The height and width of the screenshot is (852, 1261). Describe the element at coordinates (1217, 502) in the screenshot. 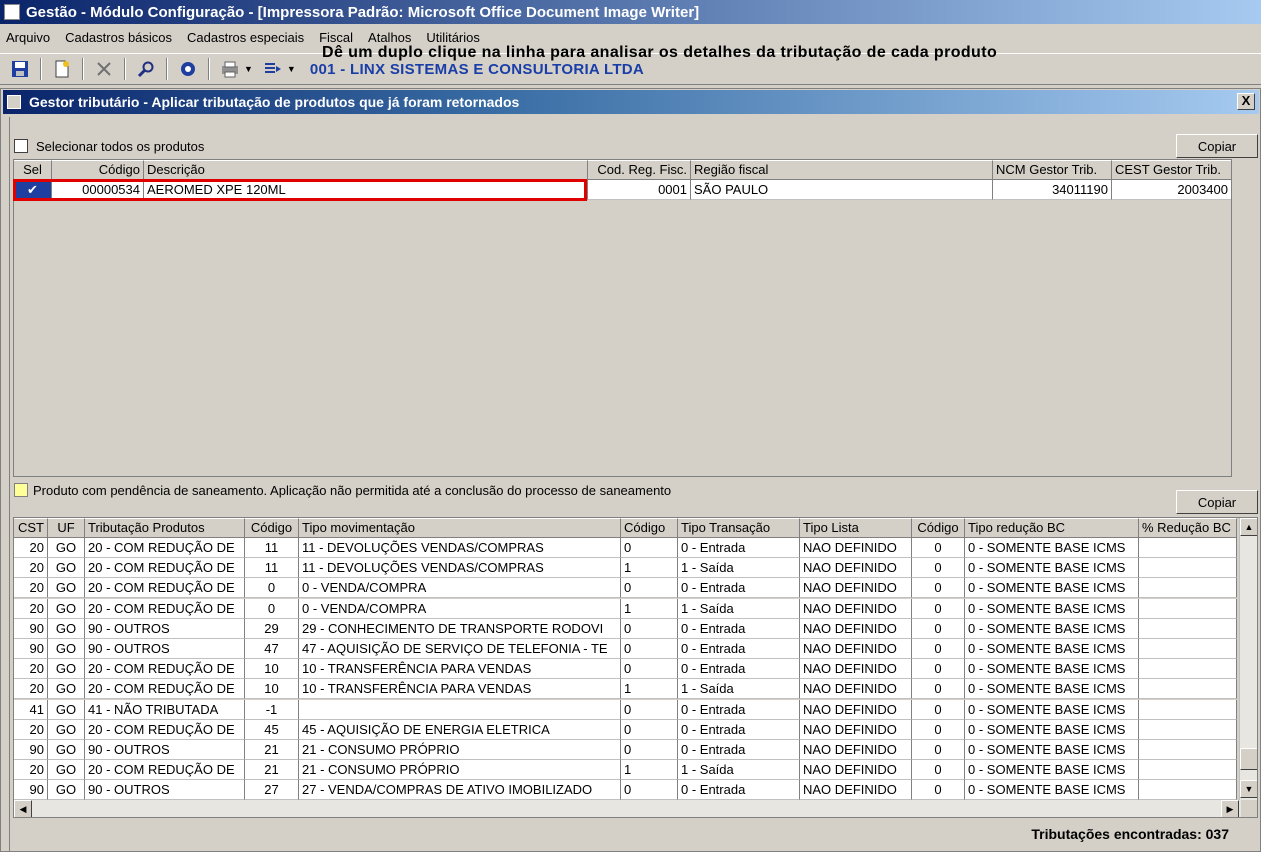

I see `copy-tributacoes-button: Copiar` at that location.